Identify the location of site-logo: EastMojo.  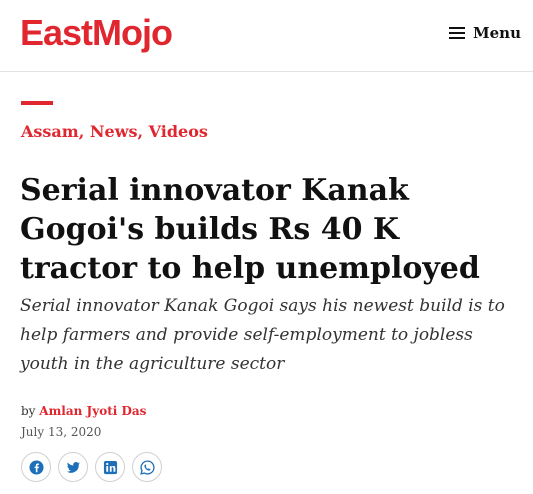
(96, 33).